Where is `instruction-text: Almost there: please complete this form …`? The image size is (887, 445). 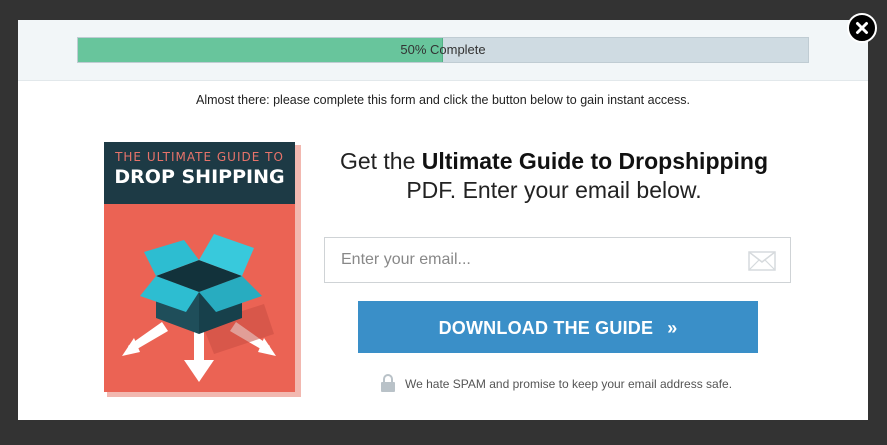 instruction-text: Almost there: please complete this form … is located at coordinates (442, 100).